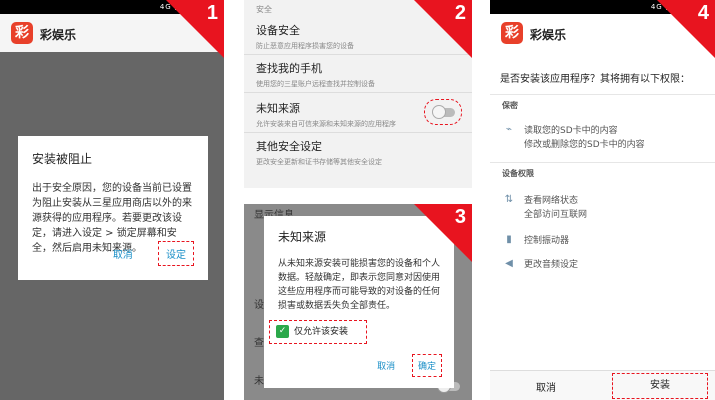  I want to click on dialog-buttons: 取消 设定, so click(153, 253).